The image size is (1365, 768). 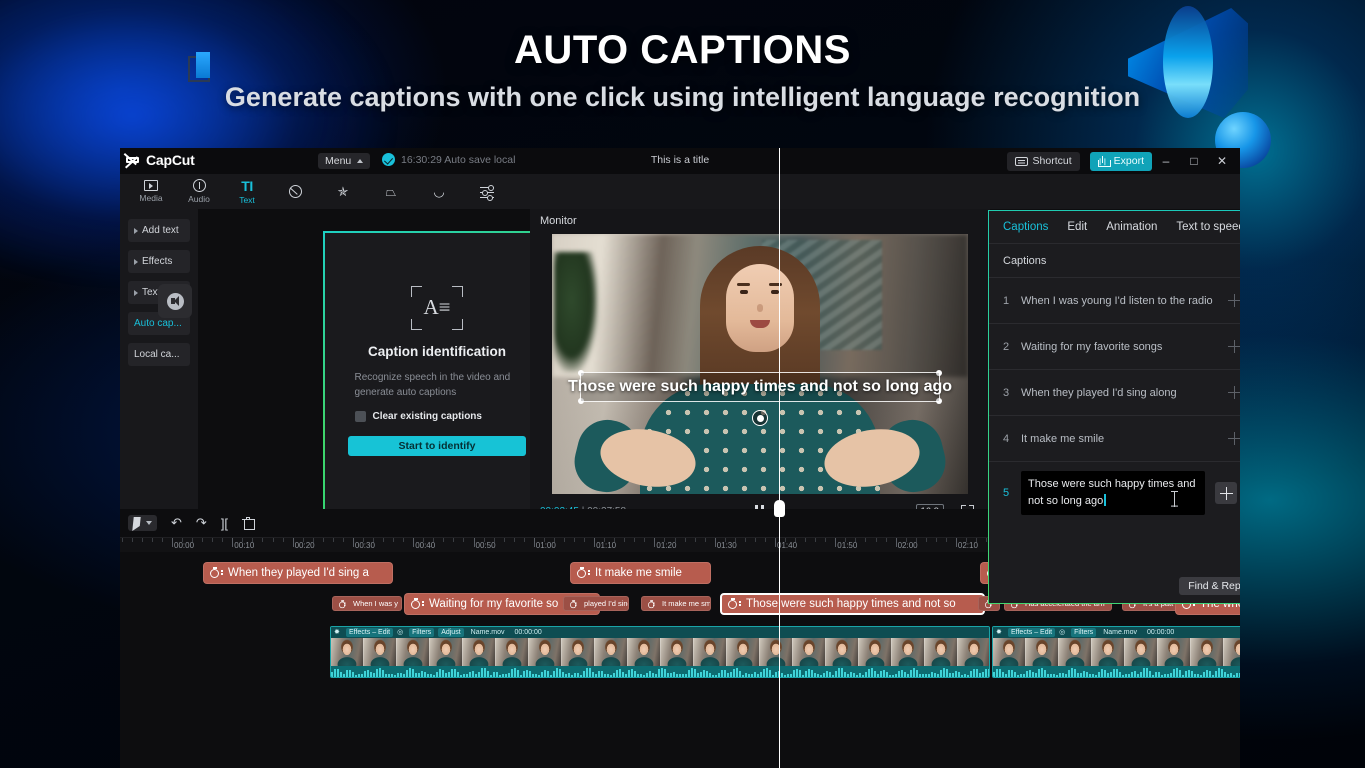 I want to click on sidebar-item-effects: Effects, so click(x=159, y=261).